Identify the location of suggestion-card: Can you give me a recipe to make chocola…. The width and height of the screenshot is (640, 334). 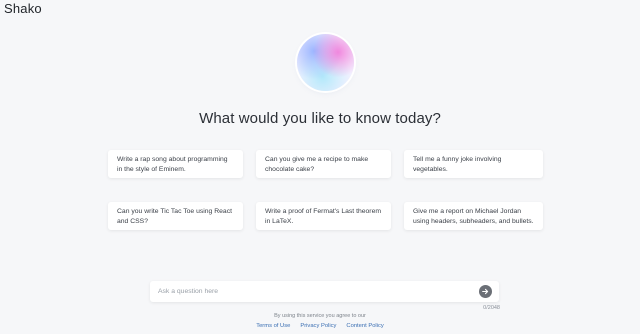
(323, 164).